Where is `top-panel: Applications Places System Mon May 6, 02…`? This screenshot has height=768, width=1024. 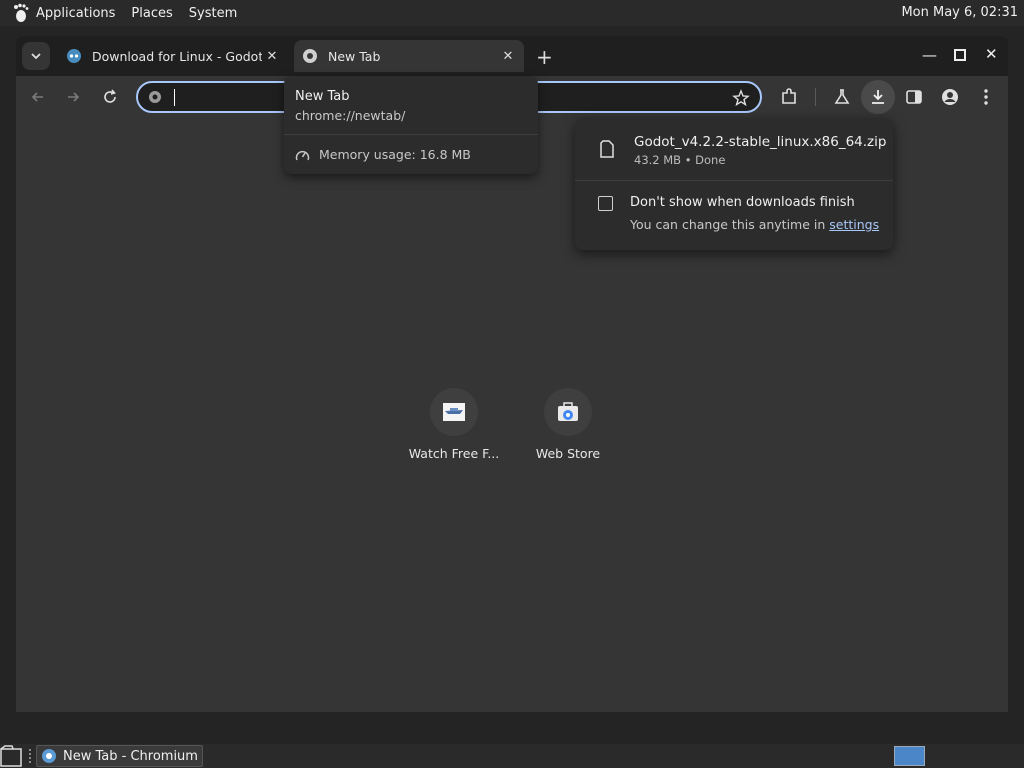 top-panel: Applications Places System Mon May 6, 02… is located at coordinates (512, 13).